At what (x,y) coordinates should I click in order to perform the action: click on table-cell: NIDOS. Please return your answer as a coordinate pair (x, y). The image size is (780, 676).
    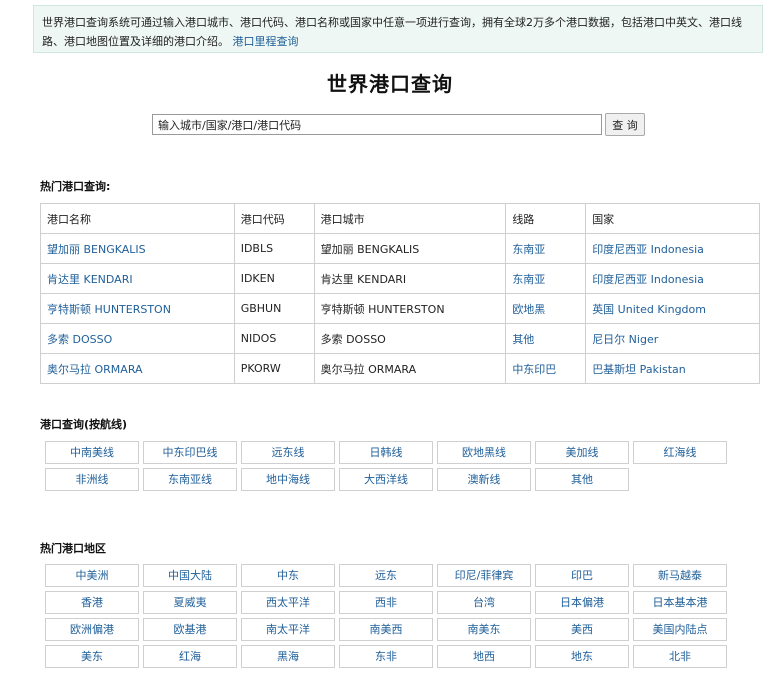
    Looking at the image, I should click on (274, 338).